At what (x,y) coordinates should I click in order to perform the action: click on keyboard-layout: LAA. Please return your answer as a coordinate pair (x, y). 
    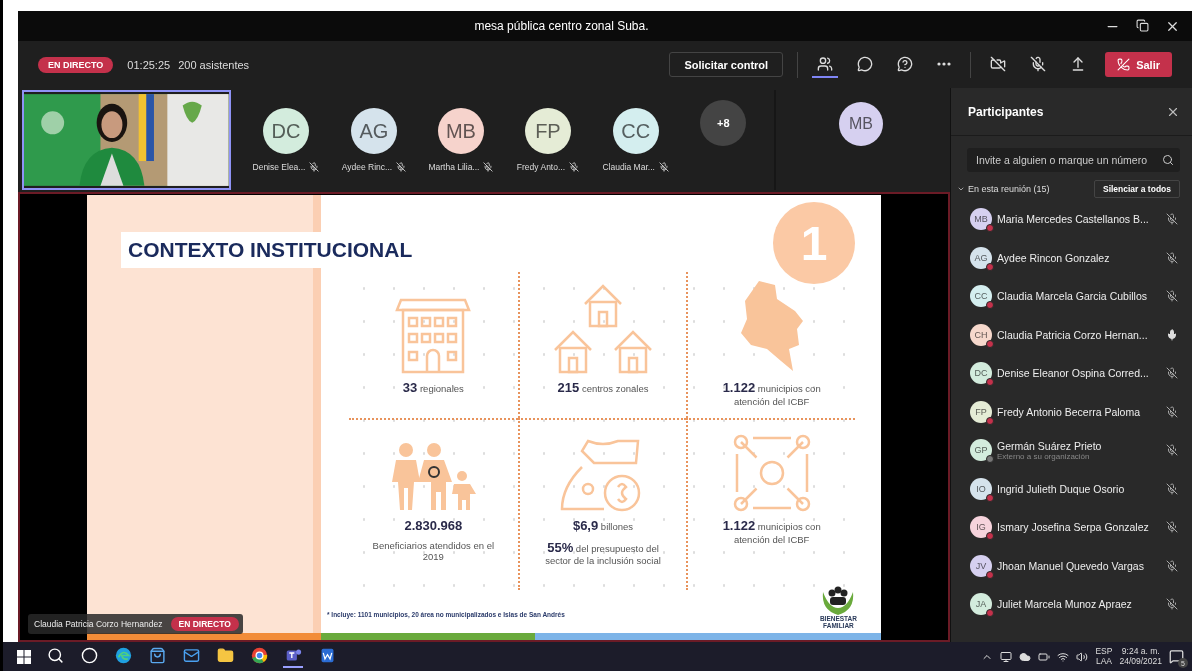
    Looking at the image, I should click on (1103, 661).